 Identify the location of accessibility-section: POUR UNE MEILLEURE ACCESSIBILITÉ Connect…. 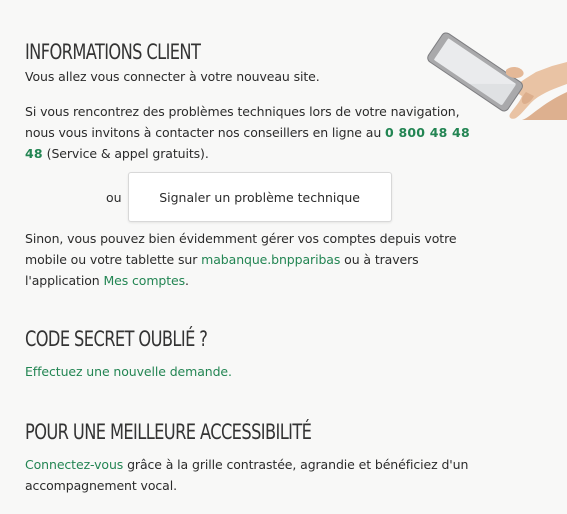
(255, 457).